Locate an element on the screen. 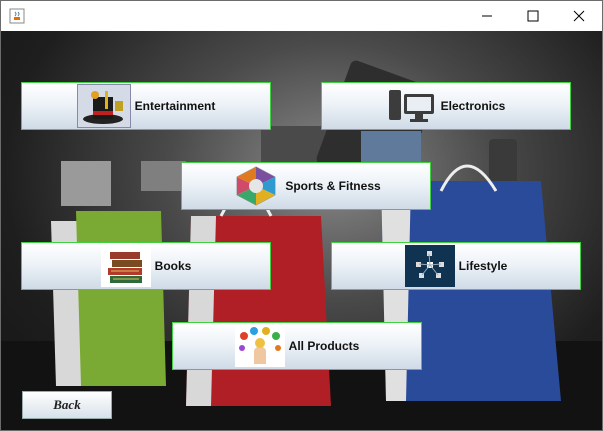 The image size is (603, 431). sports-fitness-button: Sports & Fitness is located at coordinates (306, 186).